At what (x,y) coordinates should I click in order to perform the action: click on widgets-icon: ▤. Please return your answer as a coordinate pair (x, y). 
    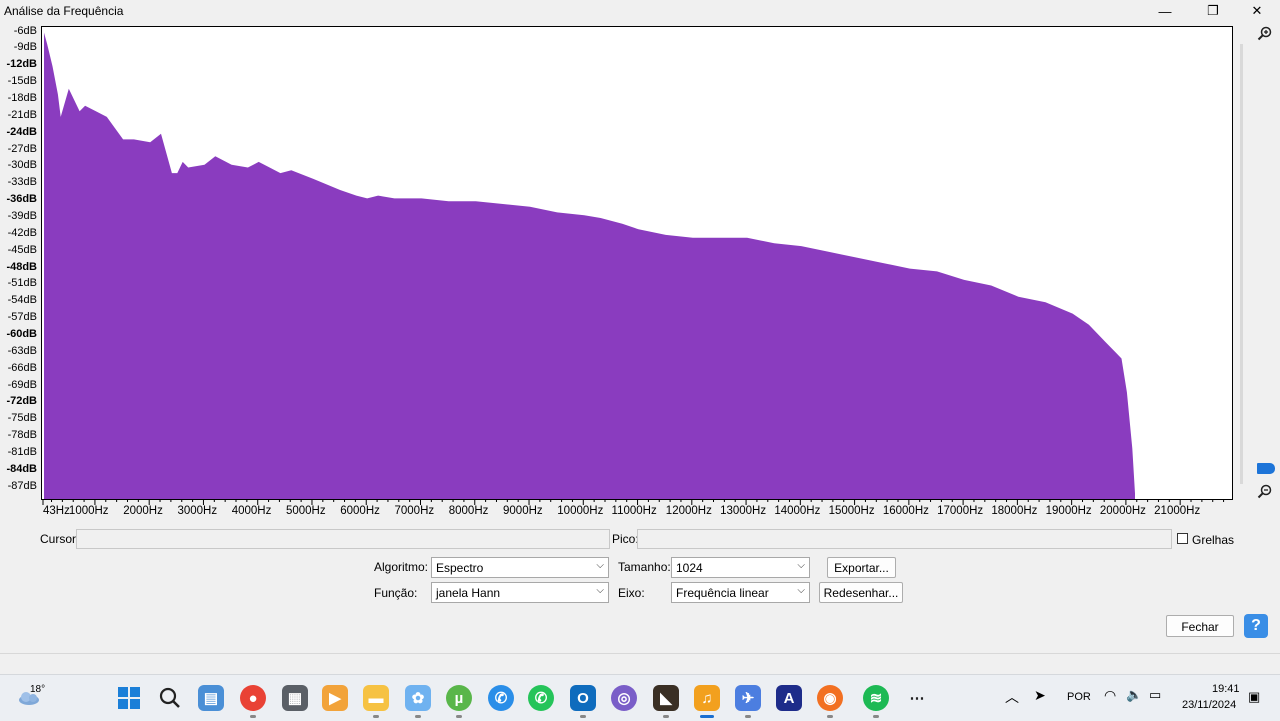
    Looking at the image, I should click on (211, 698).